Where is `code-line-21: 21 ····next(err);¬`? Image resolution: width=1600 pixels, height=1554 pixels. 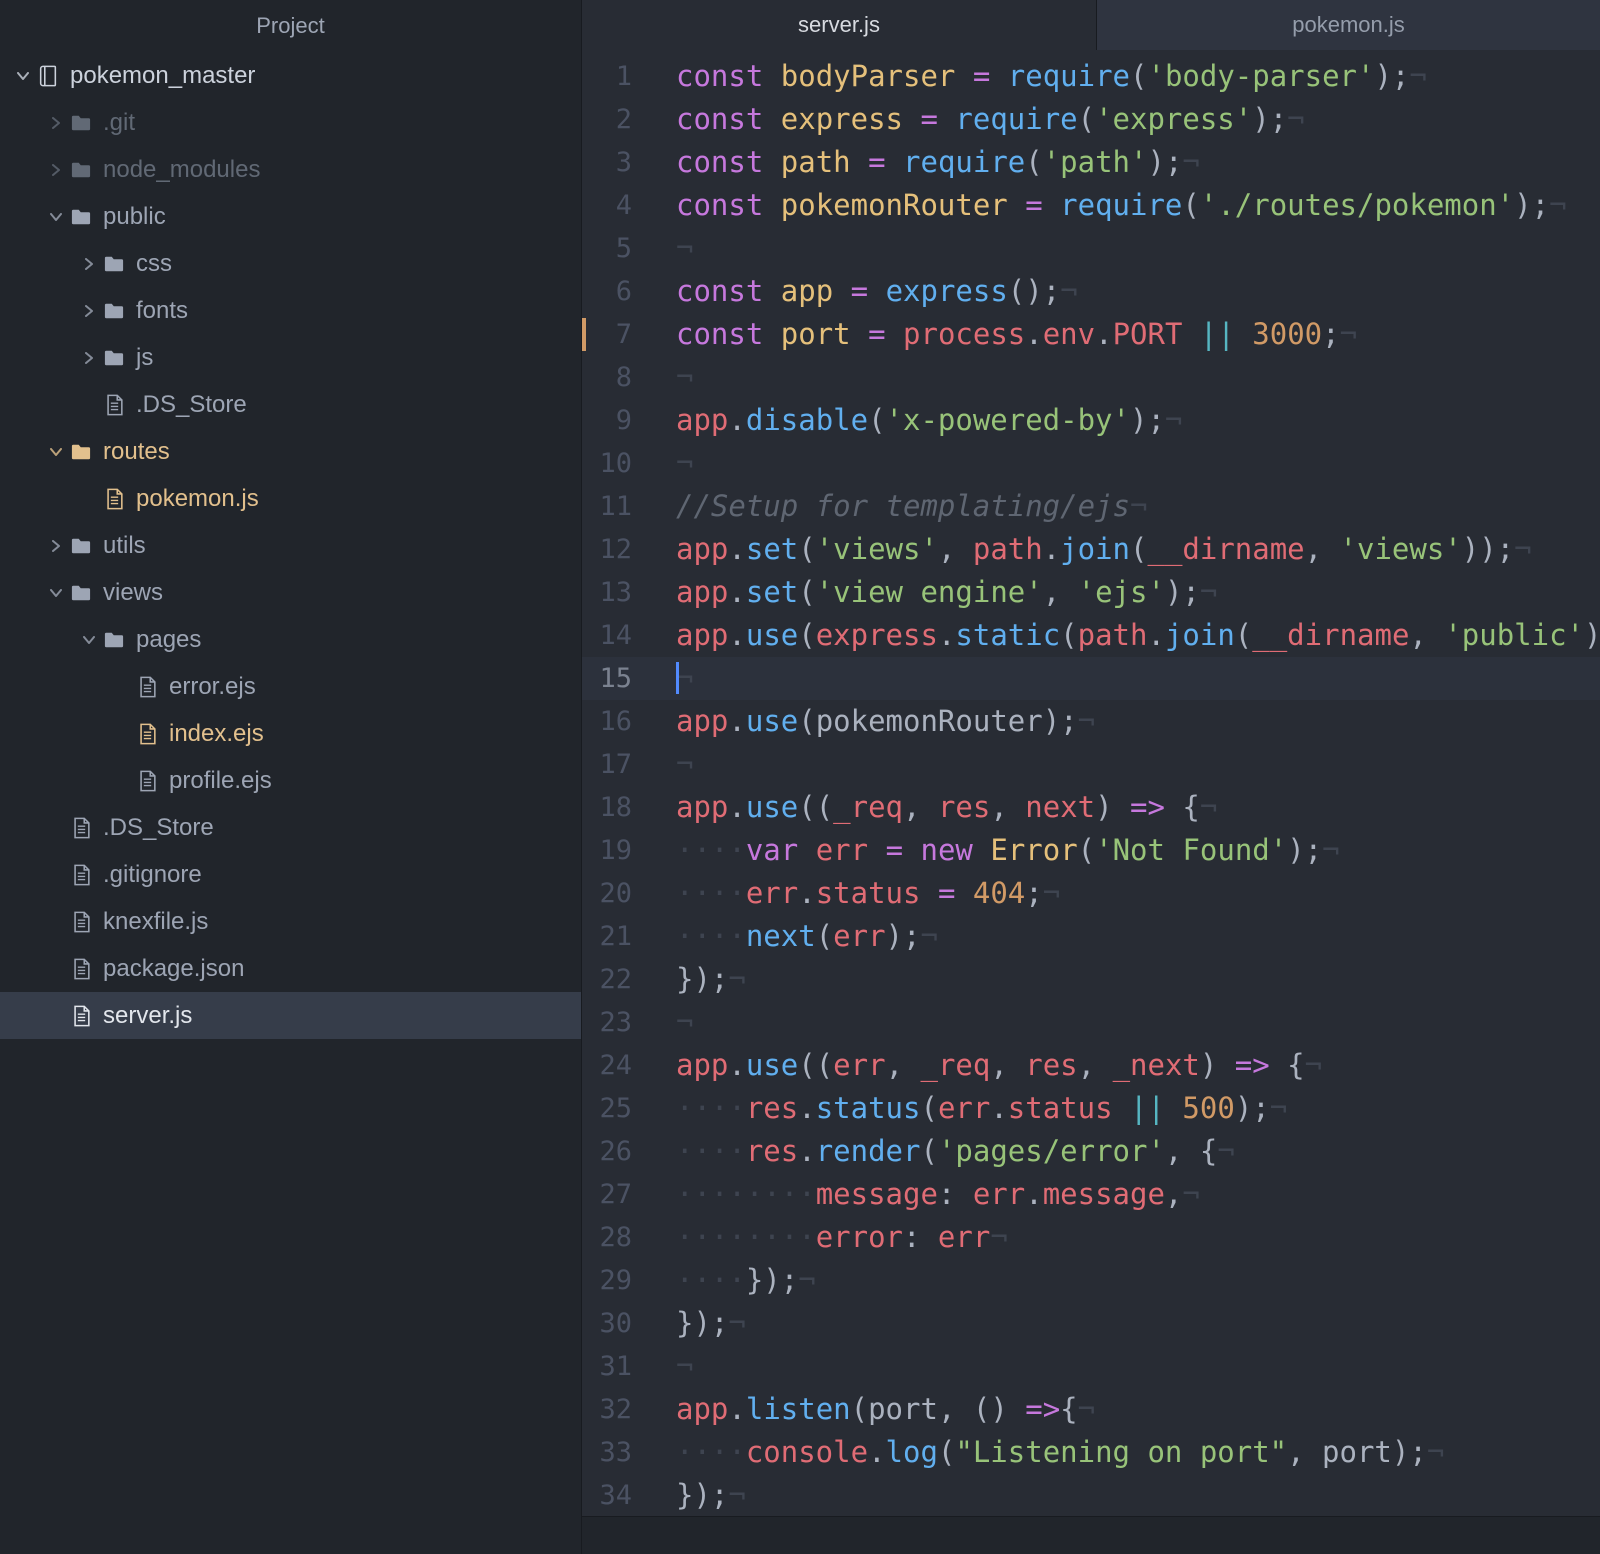 code-line-21: 21 ····next(err);¬ is located at coordinates (1091, 936).